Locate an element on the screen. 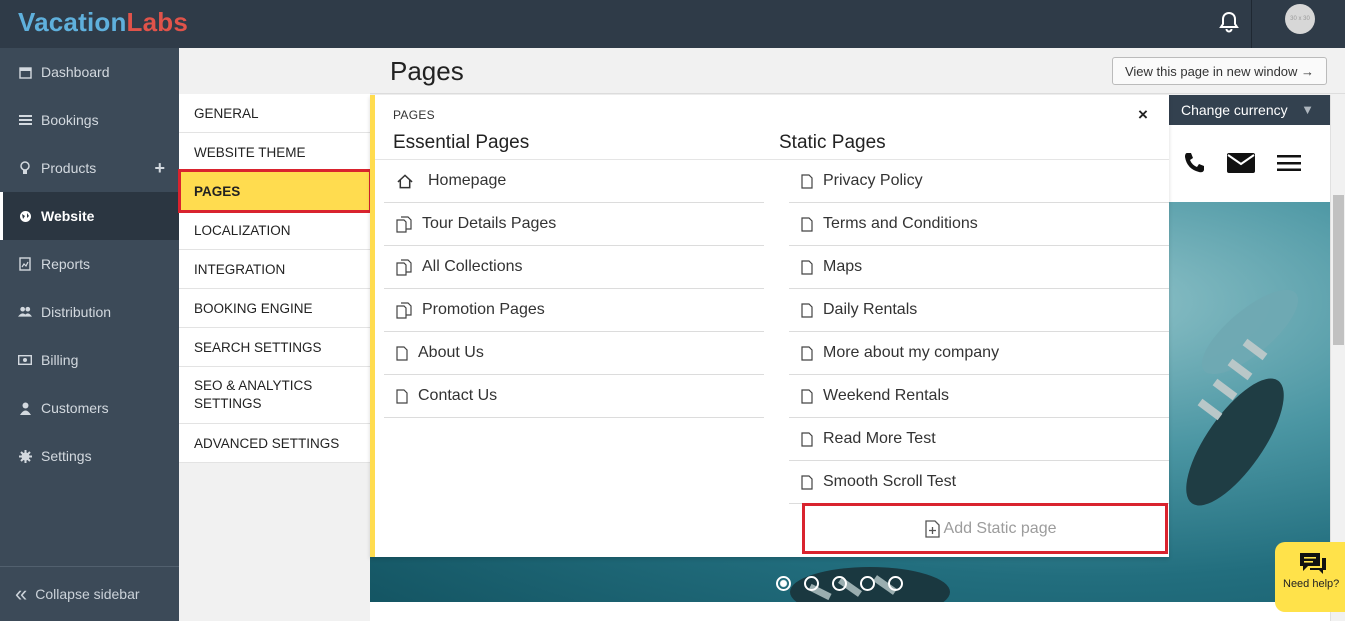 This screenshot has width=1345, height=621. scrollbar-thumb is located at coordinates (1338, 270).